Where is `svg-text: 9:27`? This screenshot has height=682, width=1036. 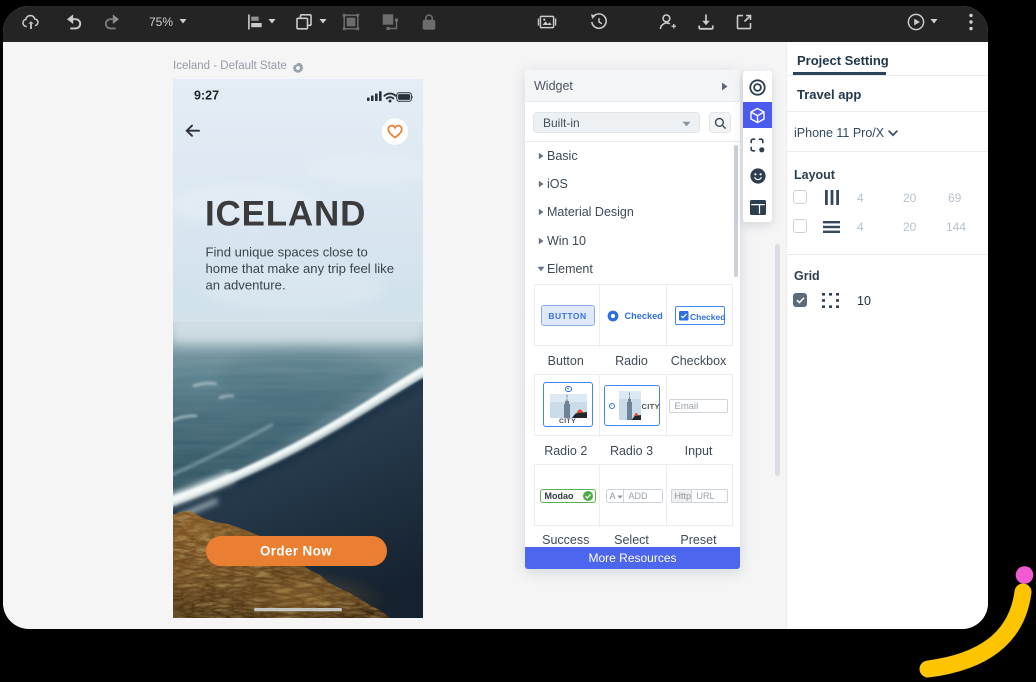 svg-text: 9:27 is located at coordinates (206, 96).